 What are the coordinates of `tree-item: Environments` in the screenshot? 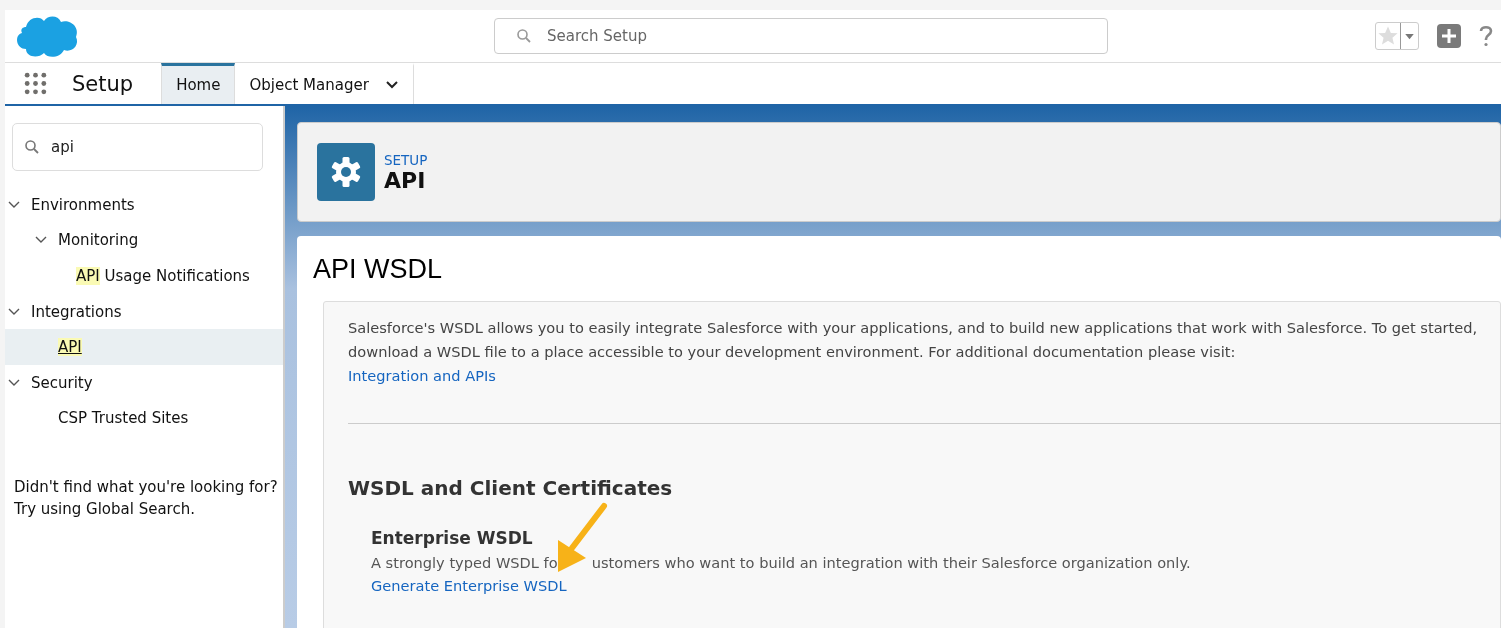 It's located at (83, 204).